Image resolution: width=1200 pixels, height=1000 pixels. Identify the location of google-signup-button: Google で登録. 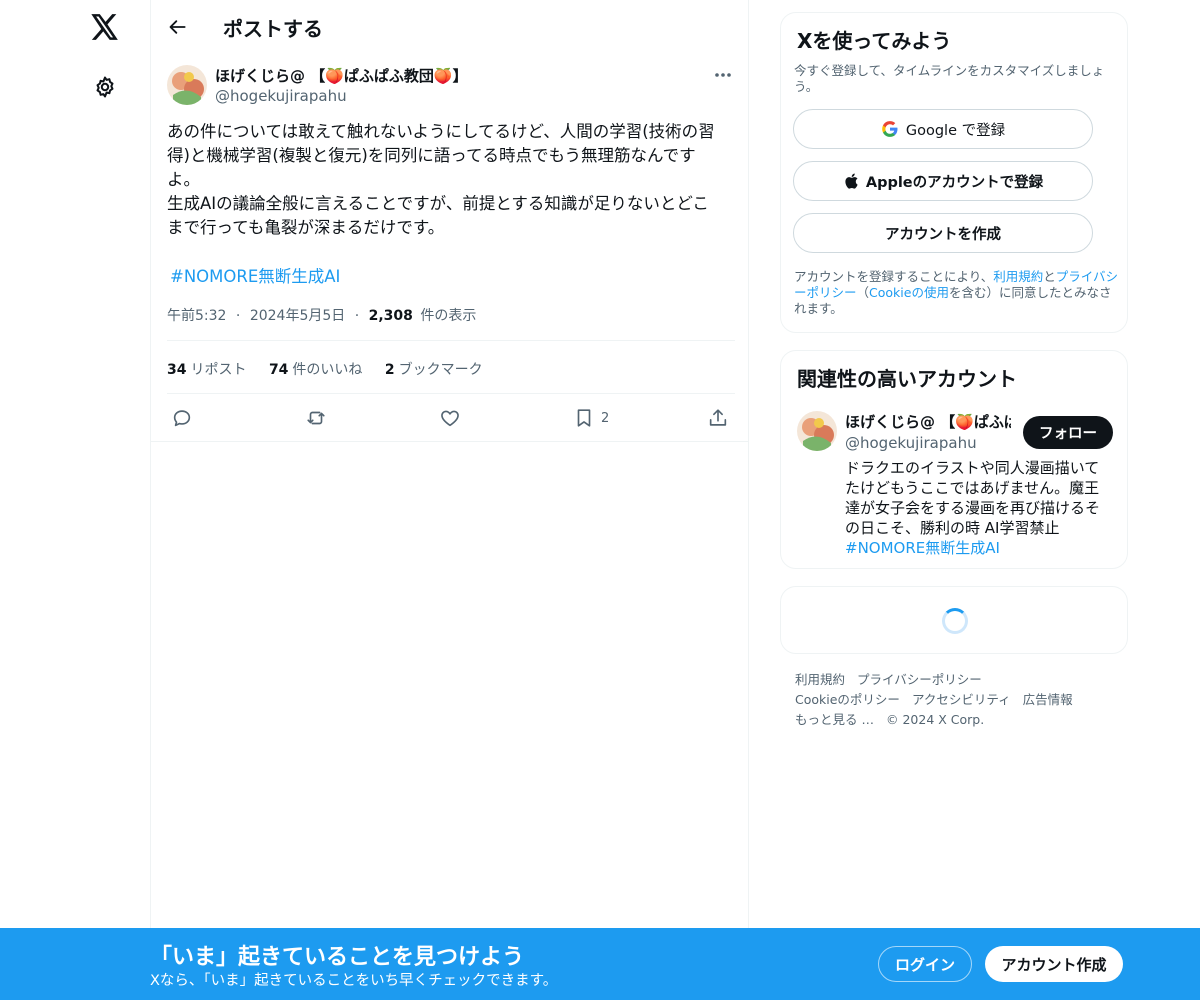
(943, 129).